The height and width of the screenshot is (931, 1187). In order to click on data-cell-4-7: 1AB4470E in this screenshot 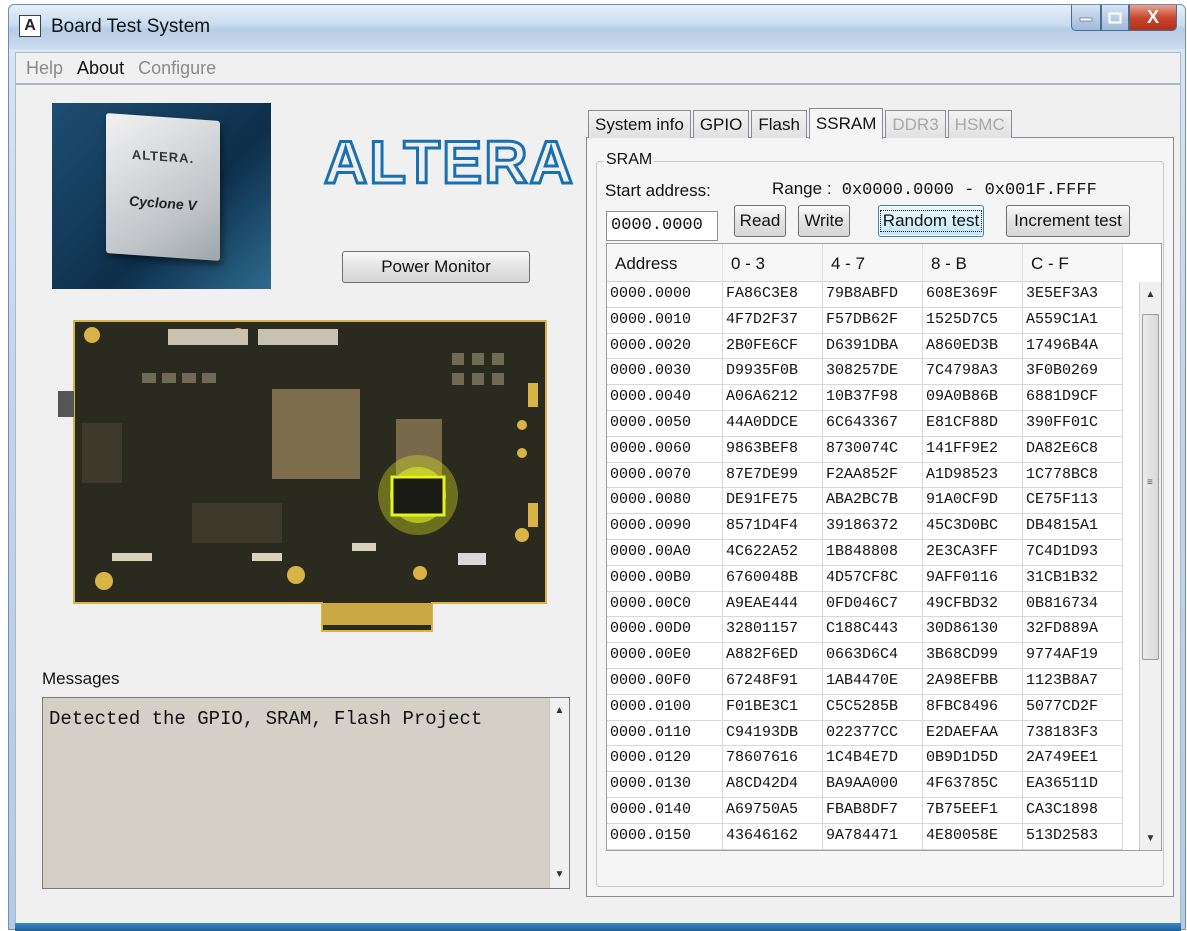, I will do `click(873, 681)`.